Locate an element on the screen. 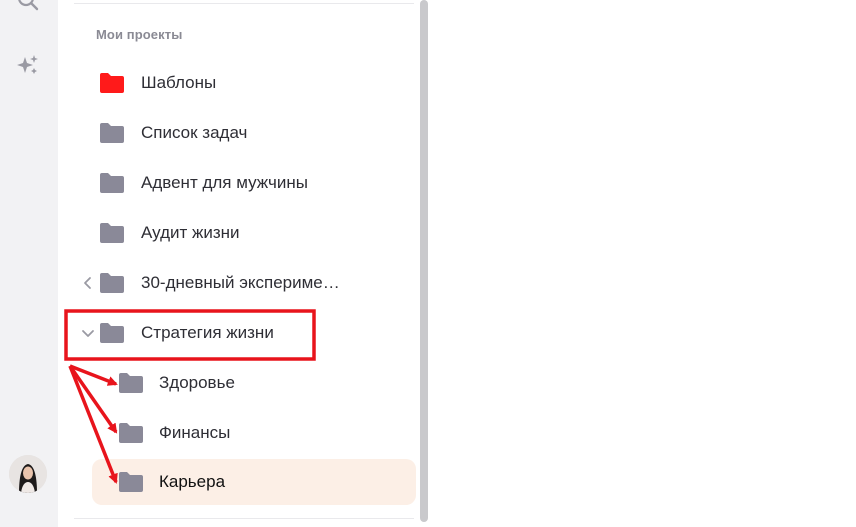 Image resolution: width=856 pixels, height=527 pixels. project-item-templates: Шаблоны is located at coordinates (254, 83).